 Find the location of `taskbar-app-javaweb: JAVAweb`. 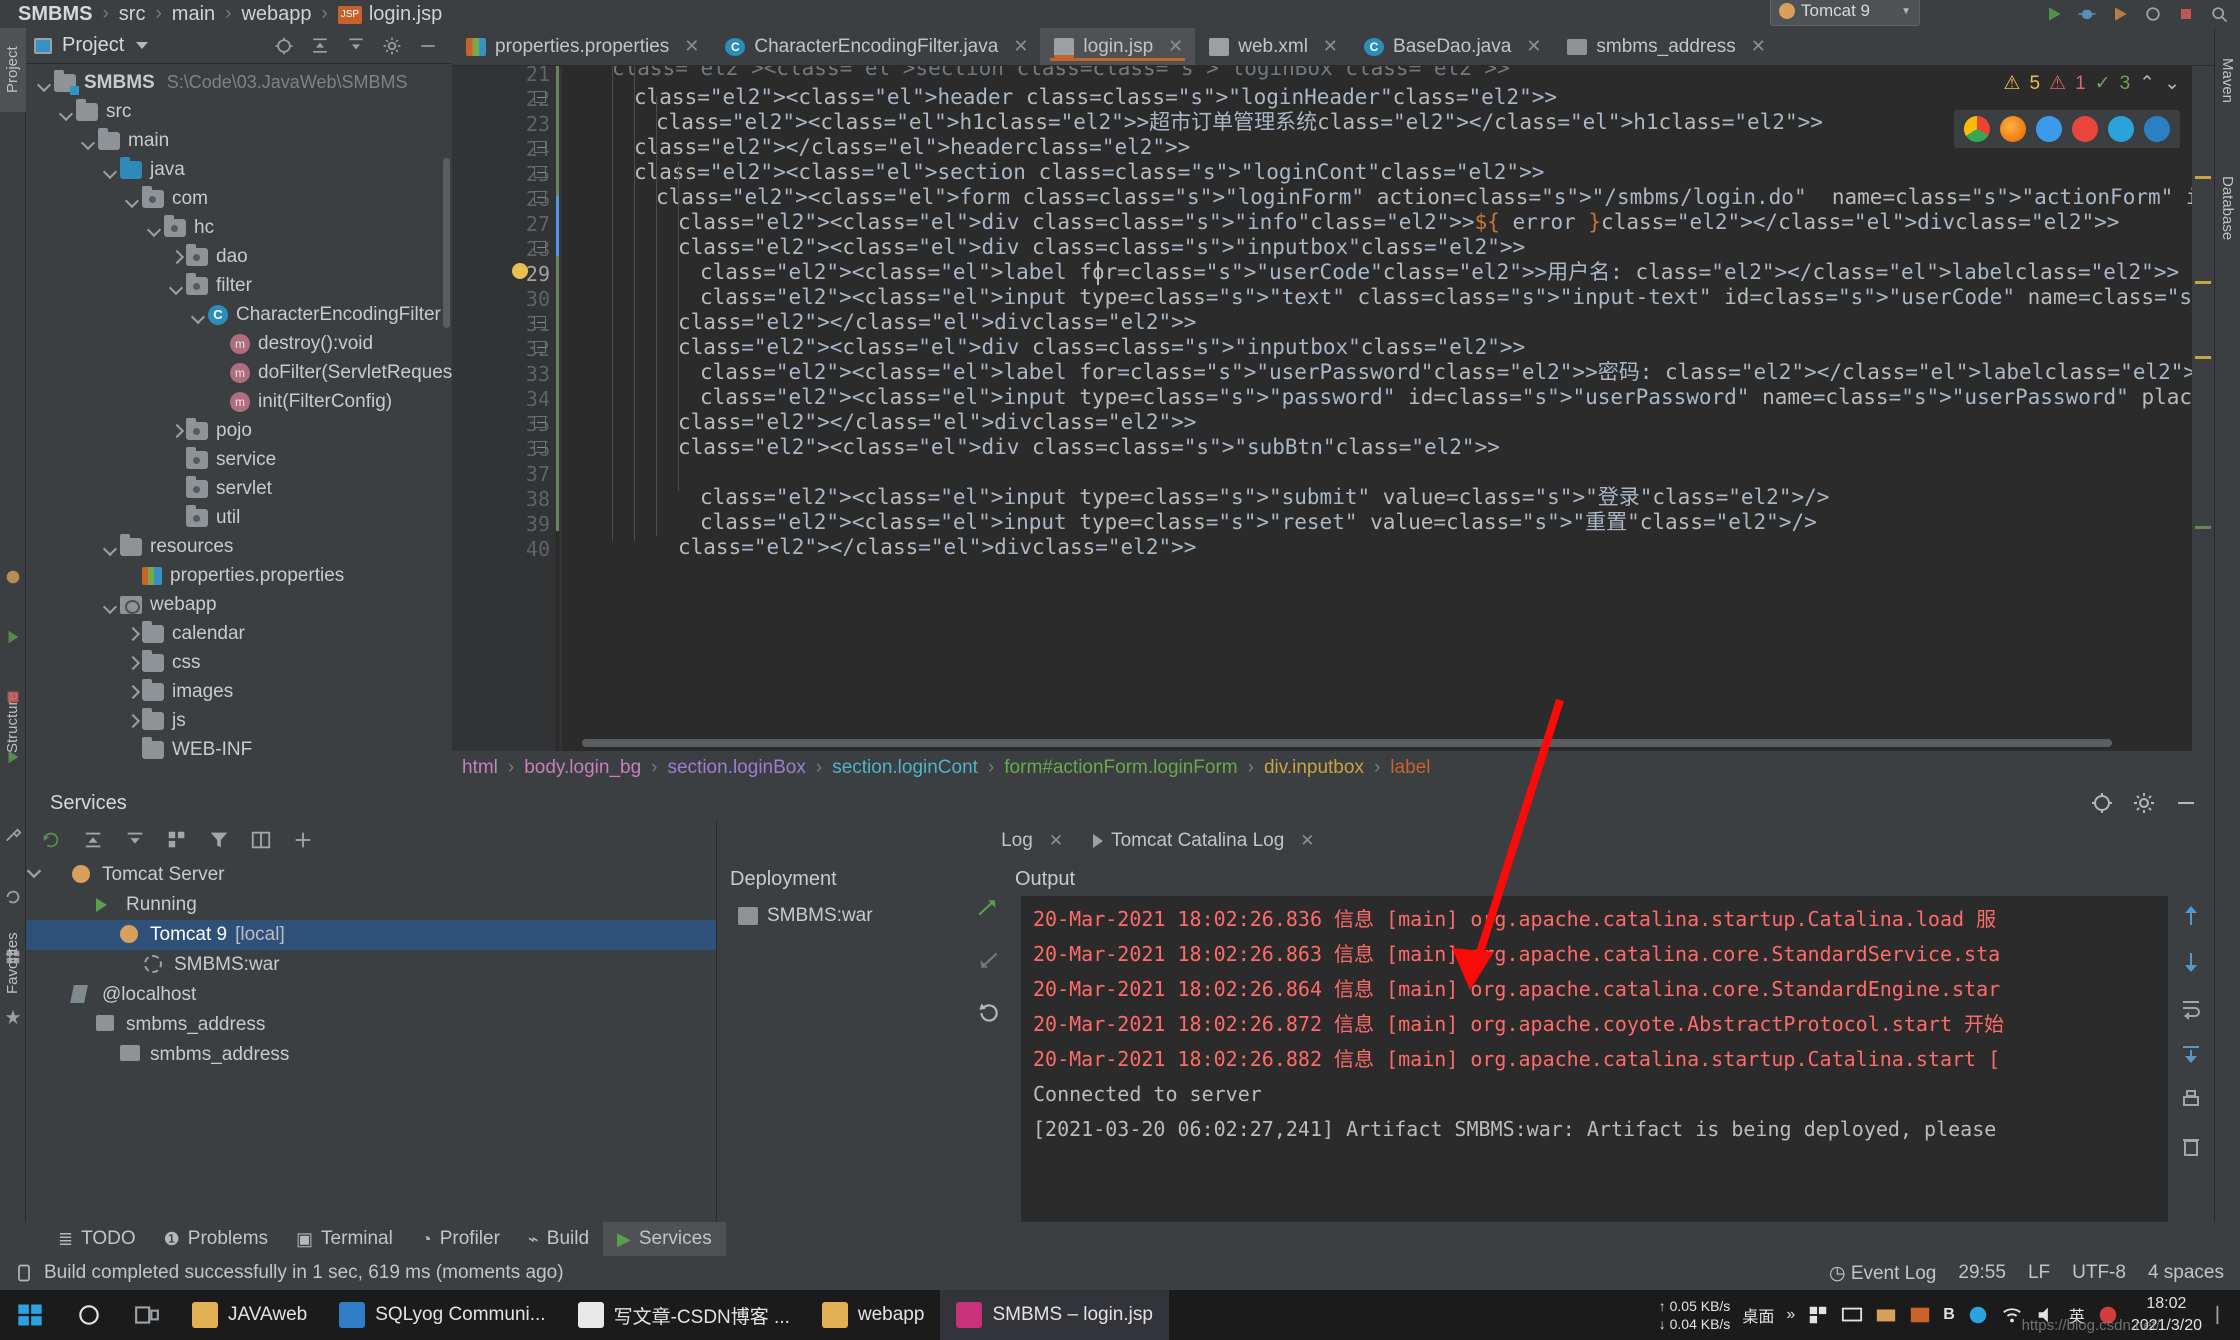

taskbar-app-javaweb: JAVAweb is located at coordinates (249, 1315).